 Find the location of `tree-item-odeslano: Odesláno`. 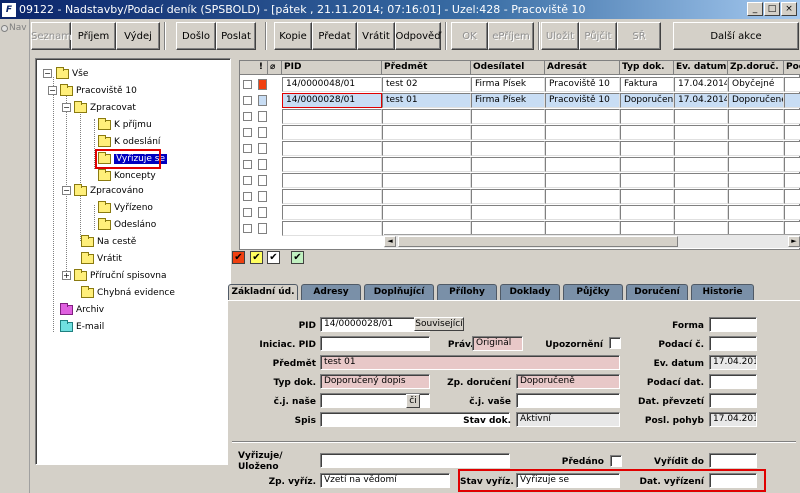

tree-item-odeslano: Odesláno is located at coordinates (127, 225).